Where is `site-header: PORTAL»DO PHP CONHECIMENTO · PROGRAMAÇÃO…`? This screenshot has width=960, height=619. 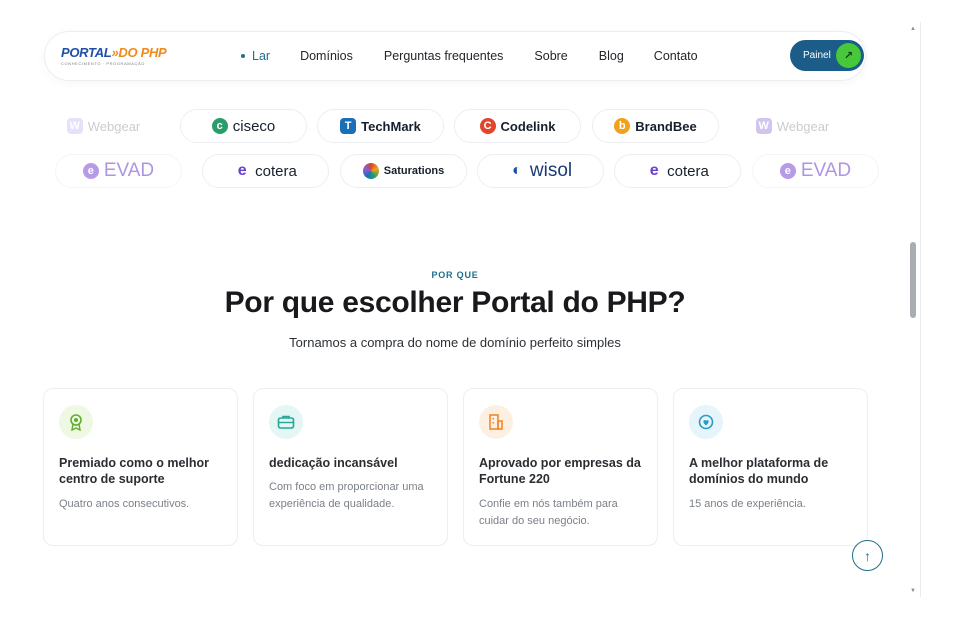
site-header: PORTAL»DO PHP CONHECIMENTO · PROGRAMAÇÃO… is located at coordinates (455, 56).